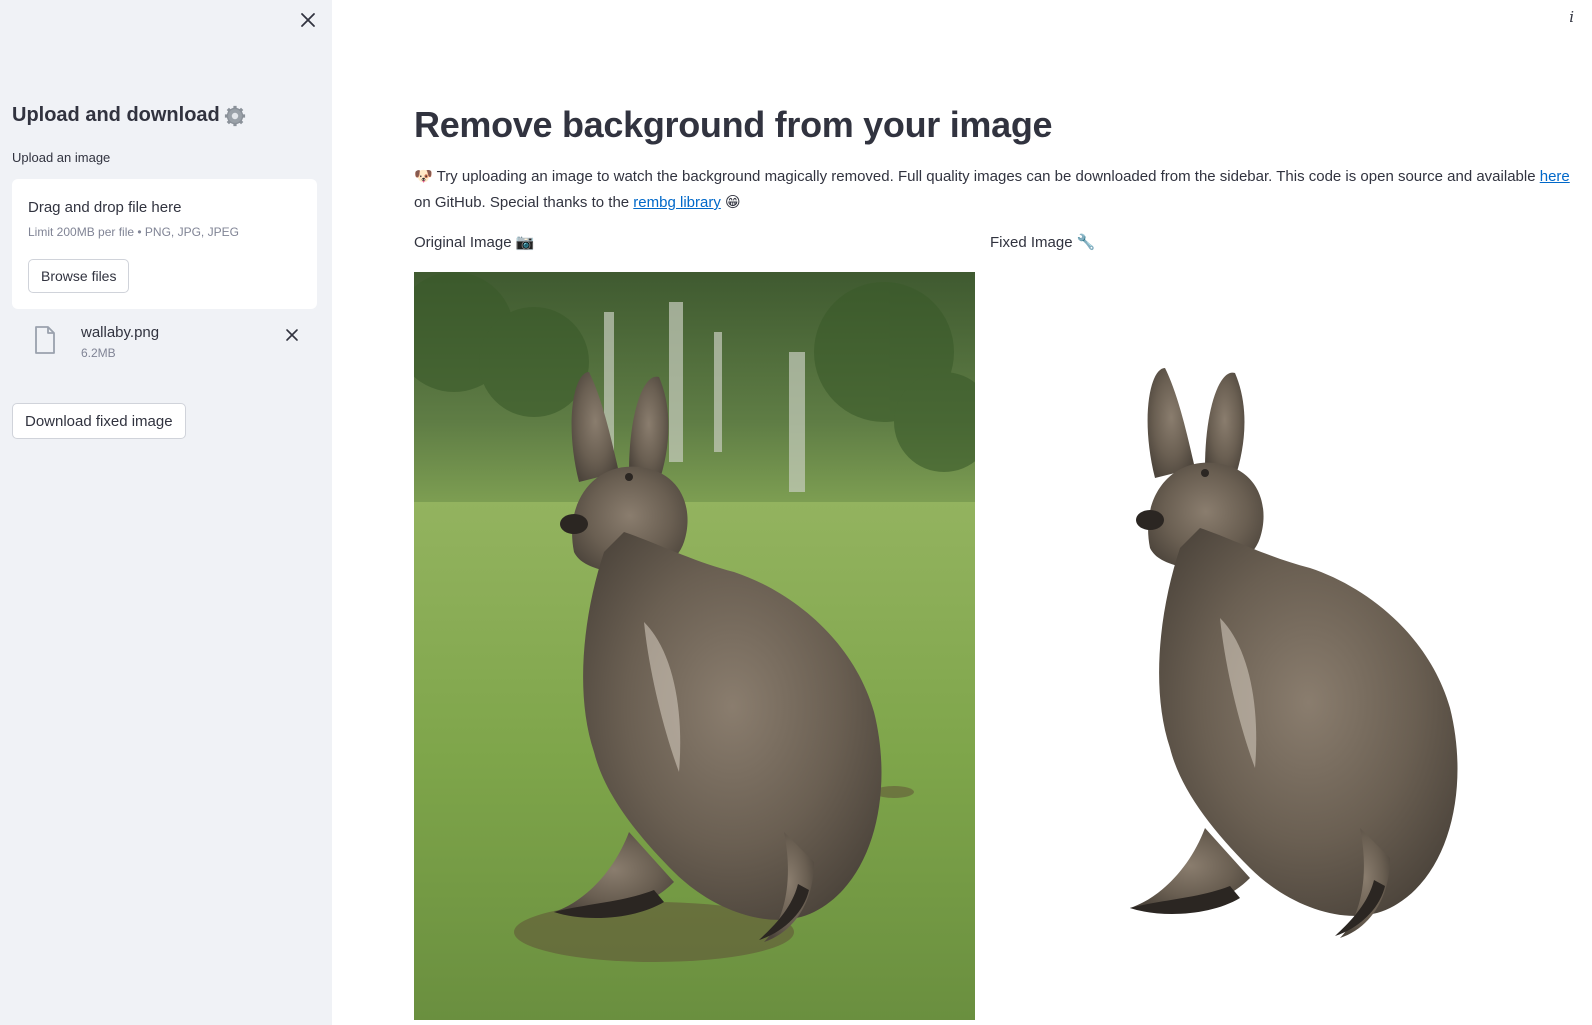 This screenshot has width=1592, height=1025. Describe the element at coordinates (677, 202) in the screenshot. I see `rembg-link: rembg library` at that location.